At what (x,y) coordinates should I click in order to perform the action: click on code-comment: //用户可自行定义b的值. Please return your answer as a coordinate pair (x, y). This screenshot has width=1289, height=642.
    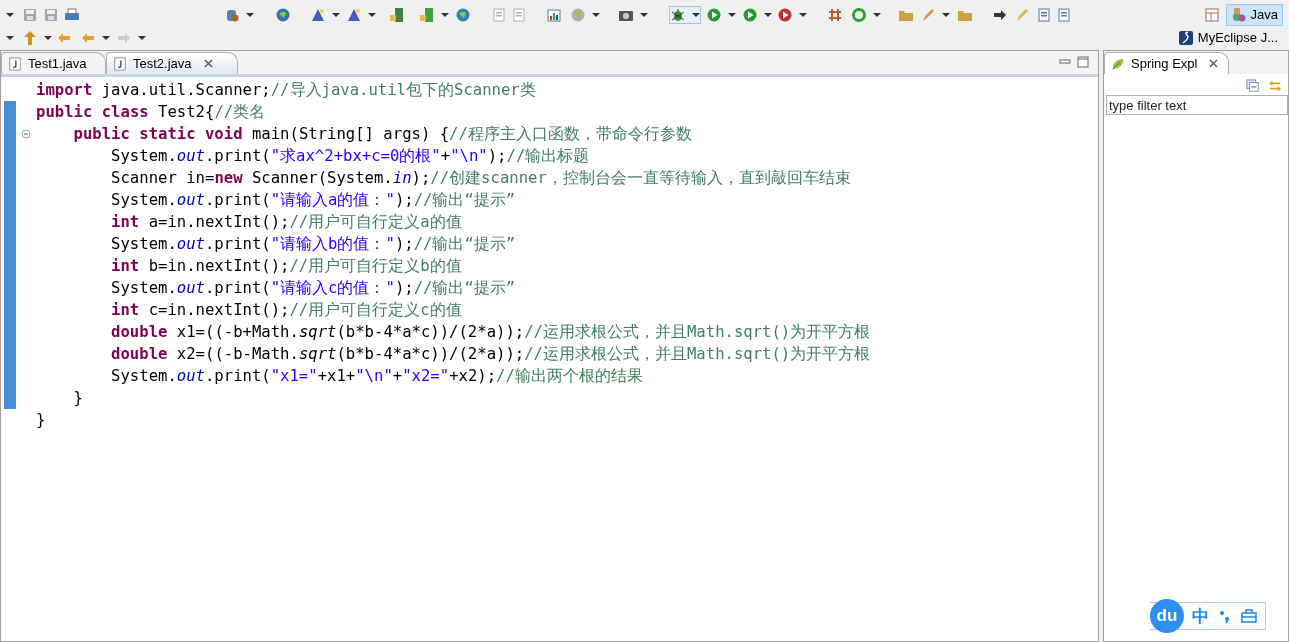
    Looking at the image, I should click on (375, 265).